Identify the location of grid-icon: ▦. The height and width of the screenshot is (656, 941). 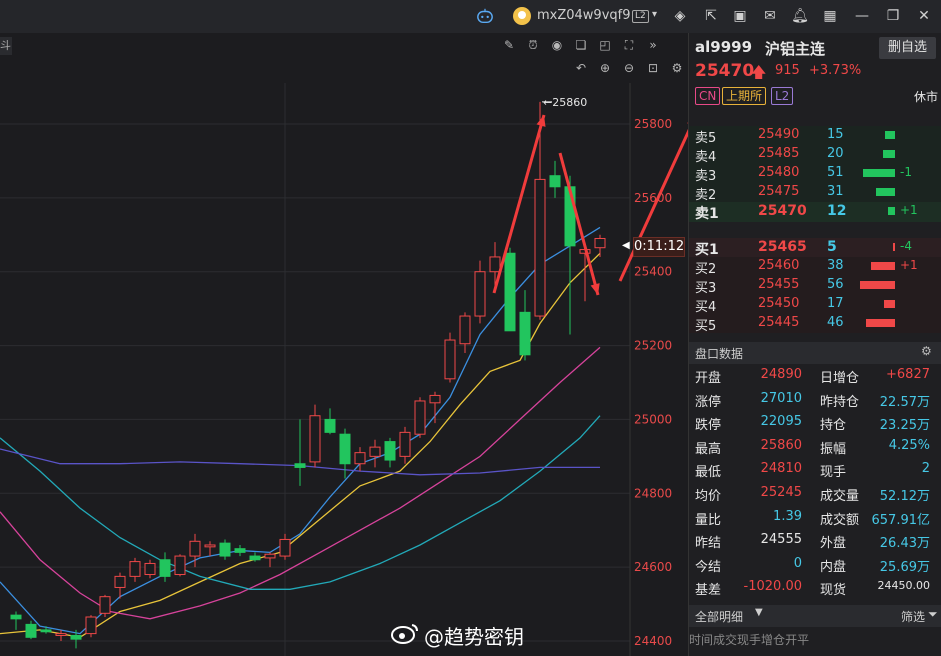
(830, 16).